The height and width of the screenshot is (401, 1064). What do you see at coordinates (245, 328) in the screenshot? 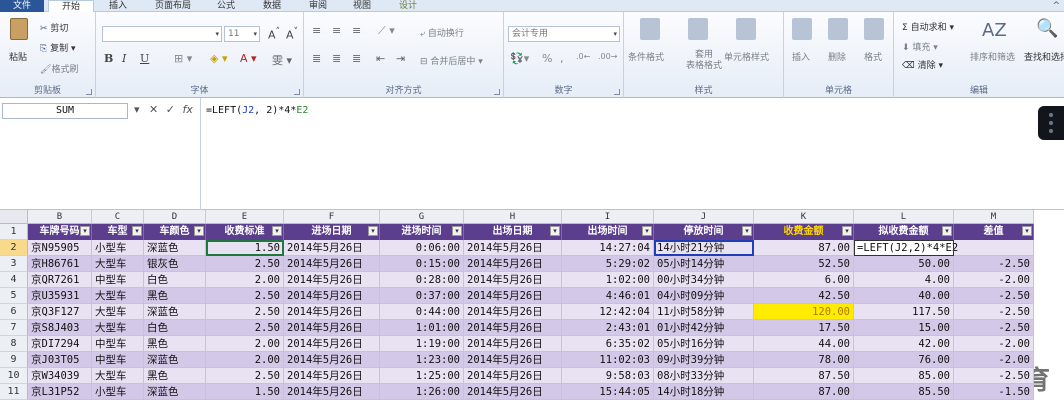
I see `table-cell: 2.50` at bounding box center [245, 328].